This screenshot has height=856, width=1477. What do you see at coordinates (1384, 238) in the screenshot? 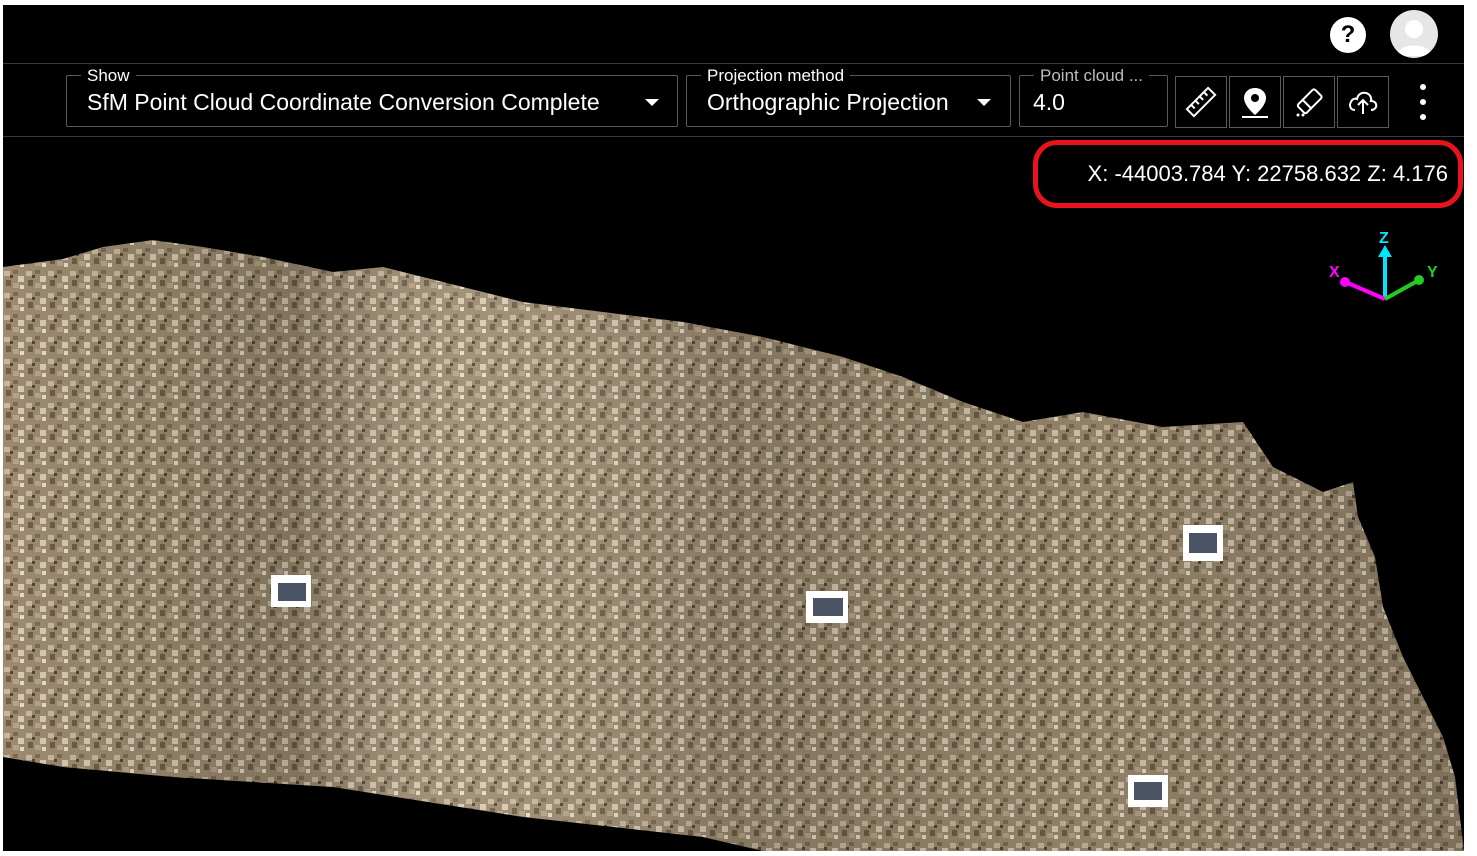
I see `z-axis-label: Z` at bounding box center [1384, 238].